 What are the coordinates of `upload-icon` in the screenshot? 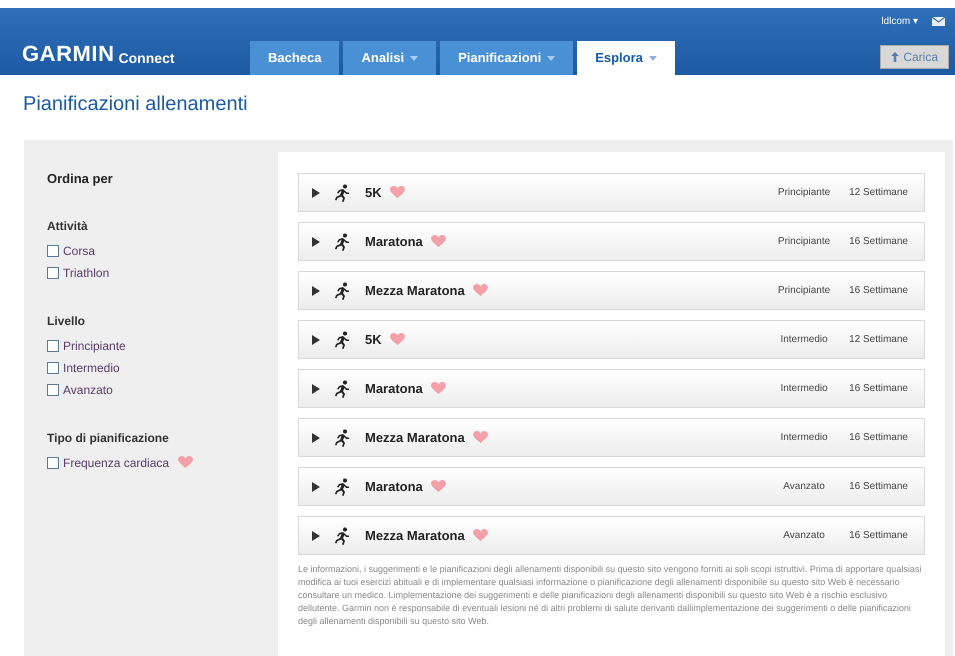 It's located at (895, 57).